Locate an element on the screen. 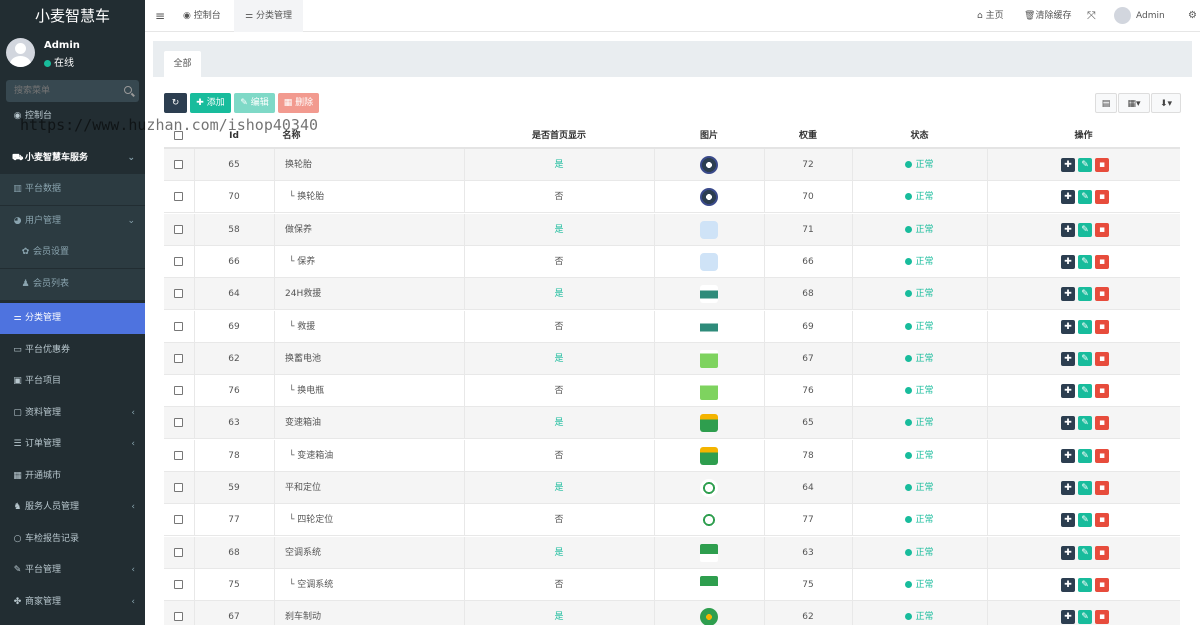  sidebar-item-12: ♞ 服务人员管理 ‹ is located at coordinates (72, 507).